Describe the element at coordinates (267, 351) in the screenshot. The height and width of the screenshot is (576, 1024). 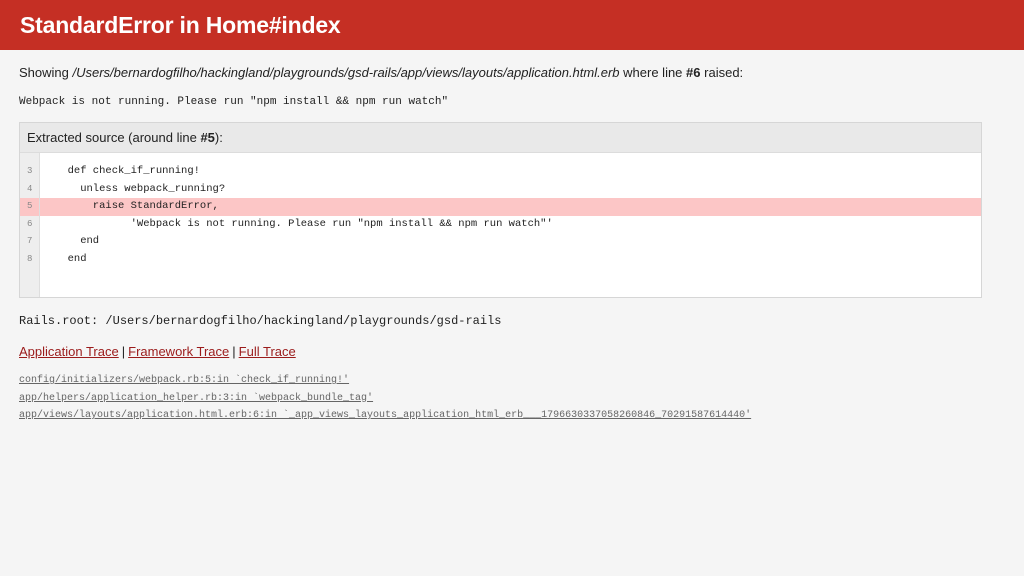
I see `full-trace-link: Full Trace` at that location.